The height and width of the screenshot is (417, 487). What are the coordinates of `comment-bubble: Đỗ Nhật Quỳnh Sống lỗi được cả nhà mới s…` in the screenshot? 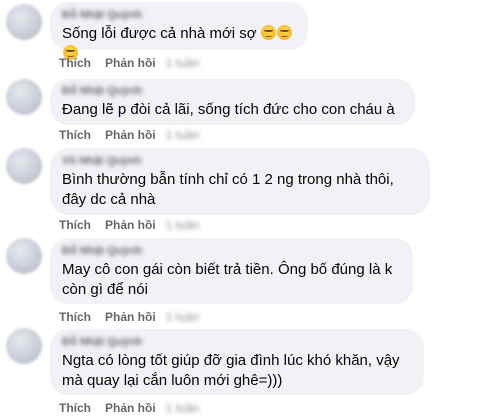 It's located at (179, 31).